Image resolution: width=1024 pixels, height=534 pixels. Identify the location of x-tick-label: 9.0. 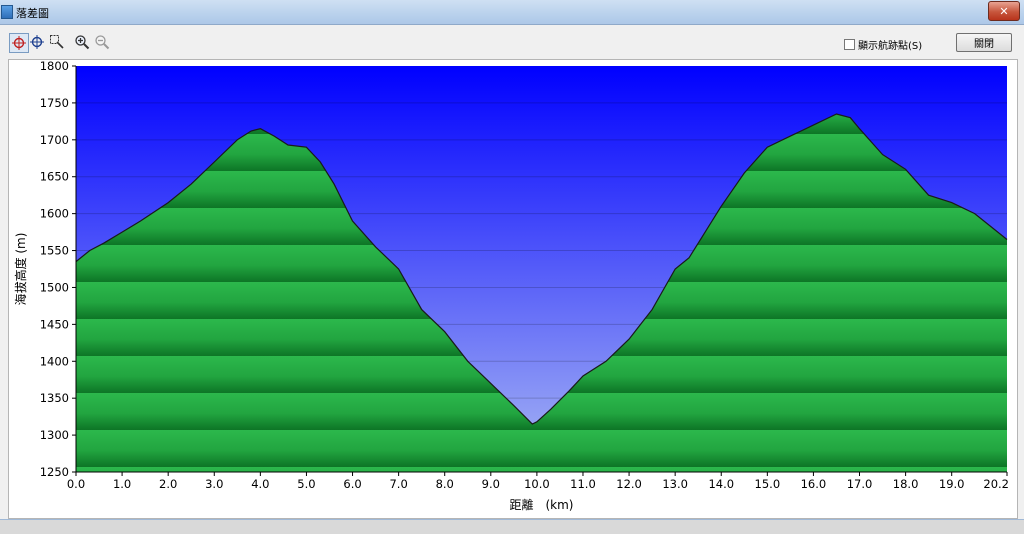
(491, 484).